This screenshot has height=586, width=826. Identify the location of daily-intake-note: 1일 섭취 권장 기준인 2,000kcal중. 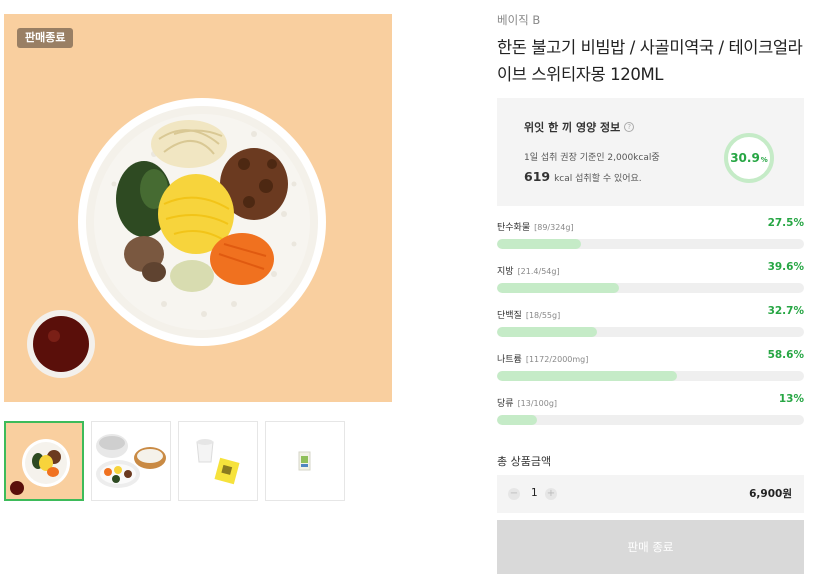
(592, 158).